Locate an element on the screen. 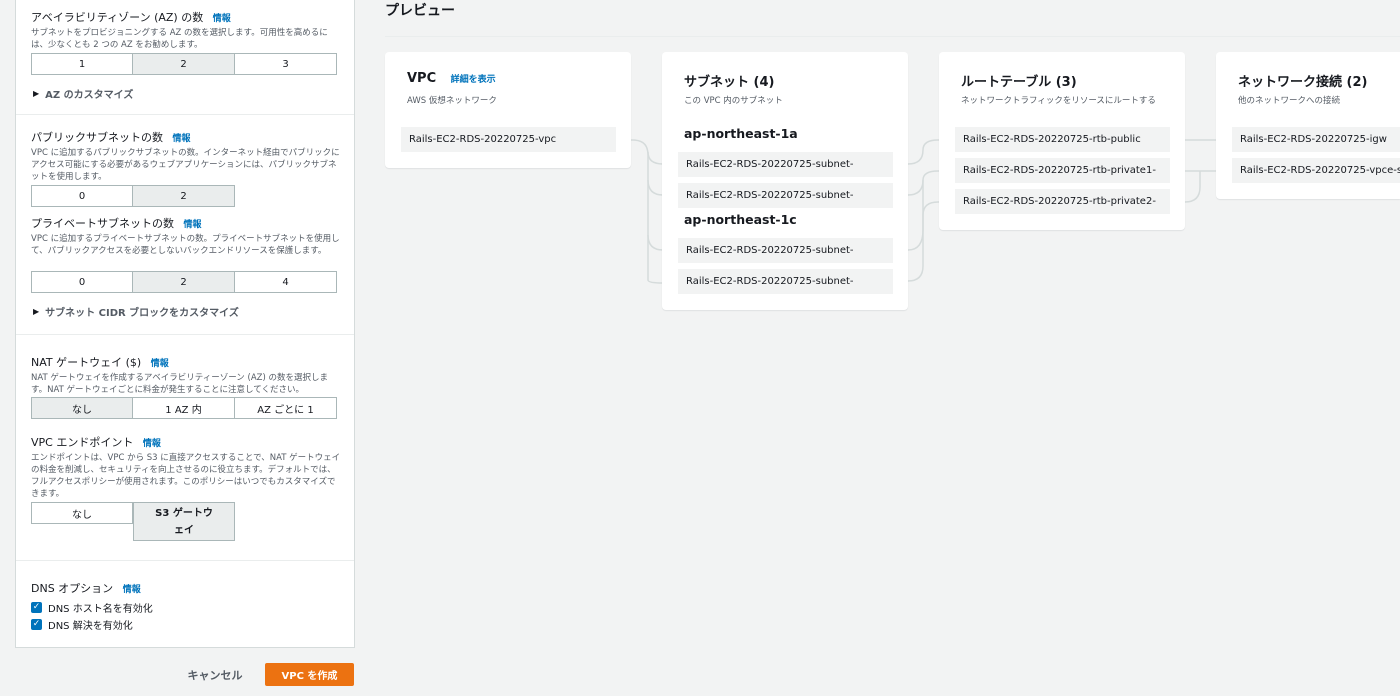 The image size is (1400, 696). route-tables-card-title: ルートテーブル (3) is located at coordinates (1019, 82).